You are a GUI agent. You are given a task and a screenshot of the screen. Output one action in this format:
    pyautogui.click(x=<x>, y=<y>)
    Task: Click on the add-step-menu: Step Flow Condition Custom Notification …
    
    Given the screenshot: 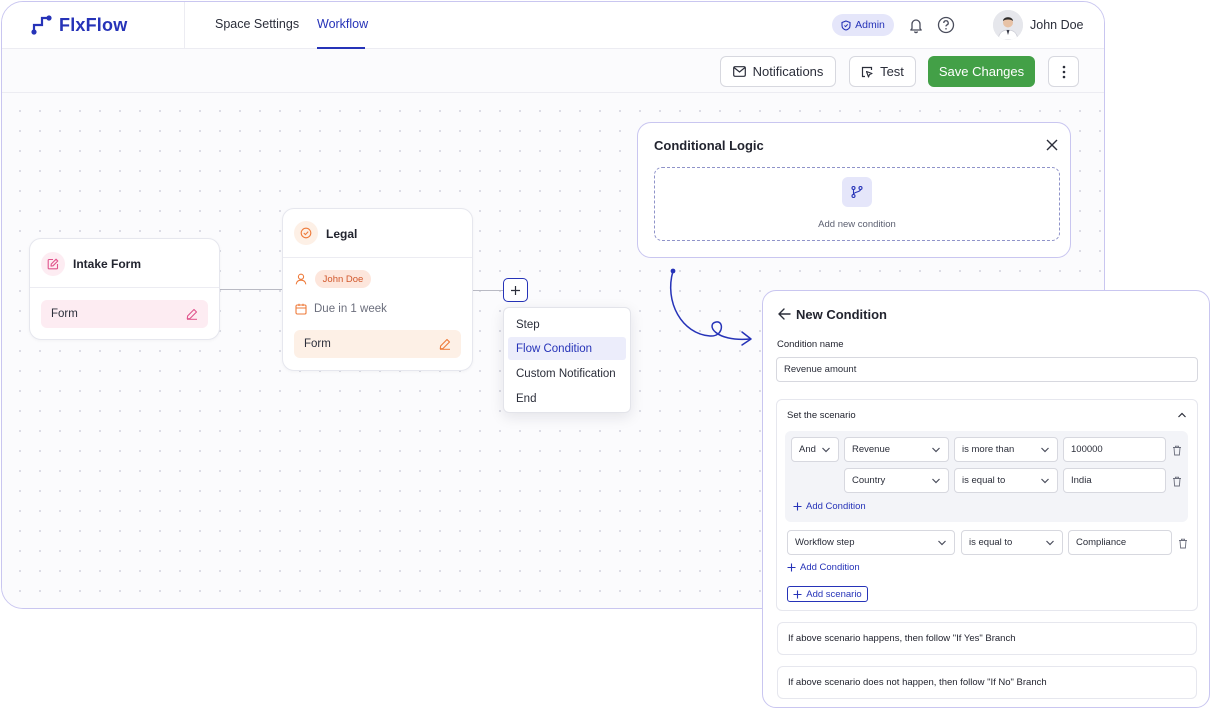 What is the action you would take?
    pyautogui.click(x=567, y=360)
    